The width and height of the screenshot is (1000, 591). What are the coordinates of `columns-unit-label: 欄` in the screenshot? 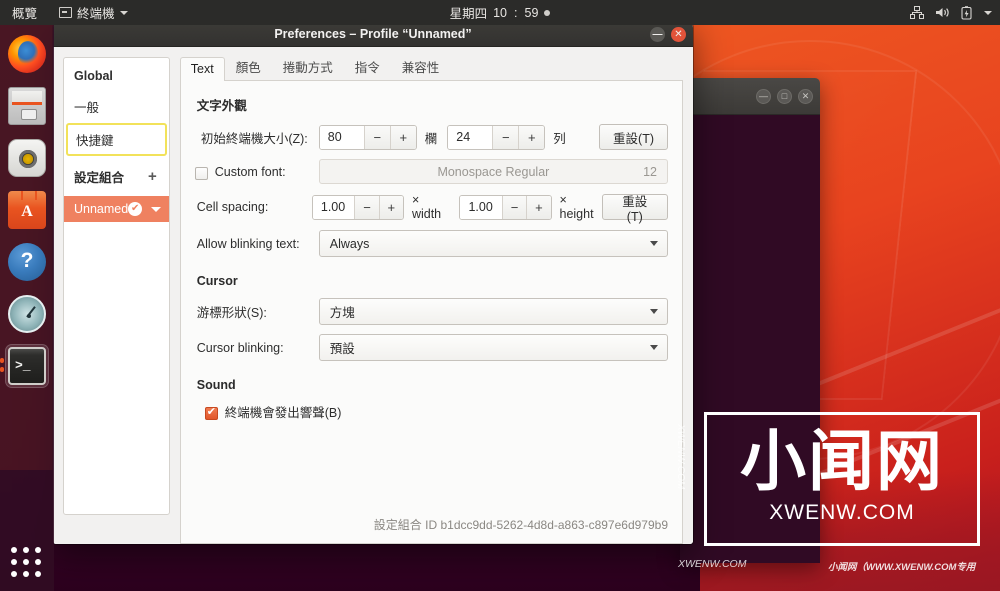 It's located at (431, 138).